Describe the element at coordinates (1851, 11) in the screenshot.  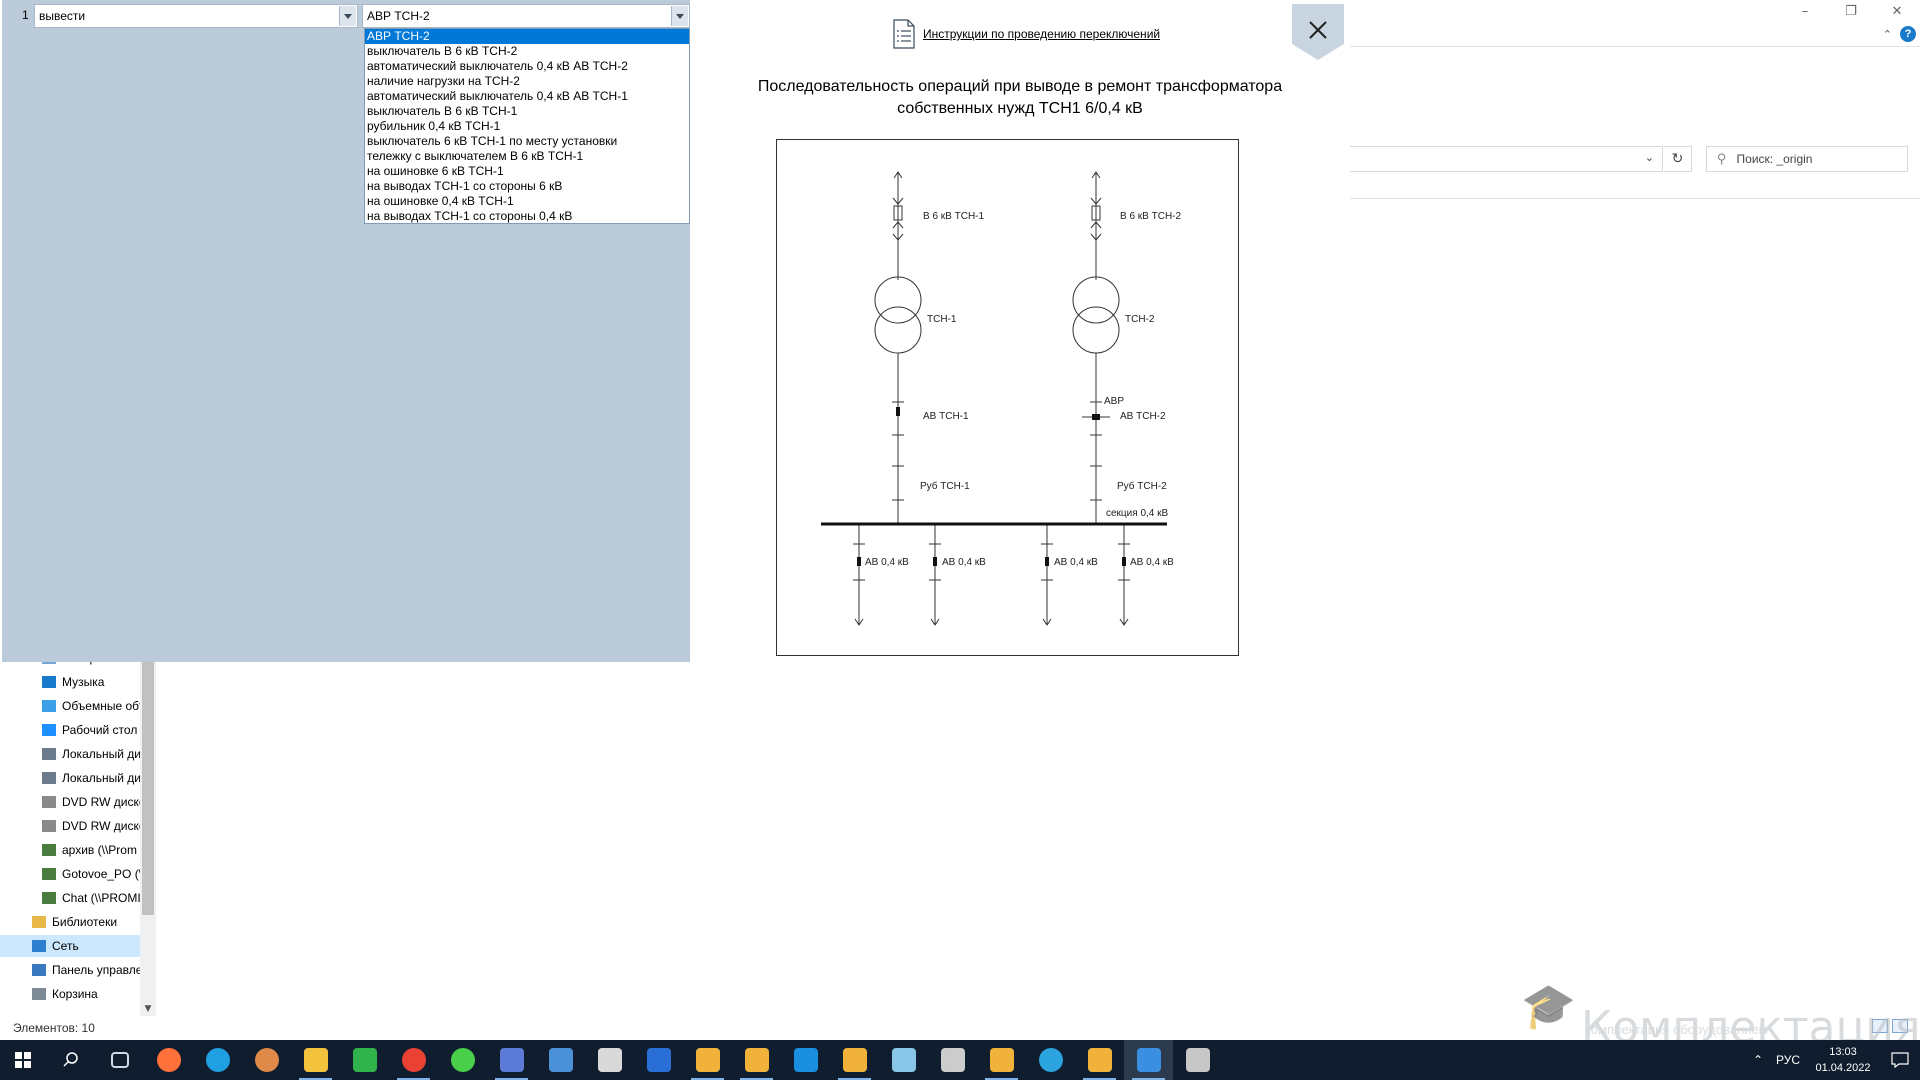
I see `maximize-icon: ❐` at that location.